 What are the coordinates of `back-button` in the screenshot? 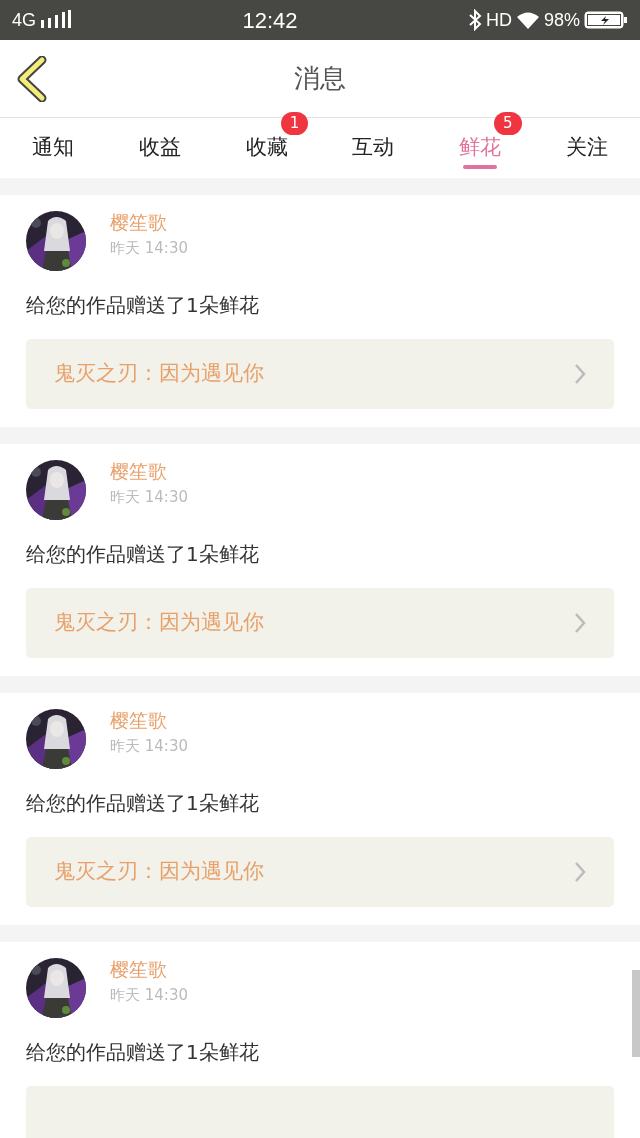 It's located at (32, 79).